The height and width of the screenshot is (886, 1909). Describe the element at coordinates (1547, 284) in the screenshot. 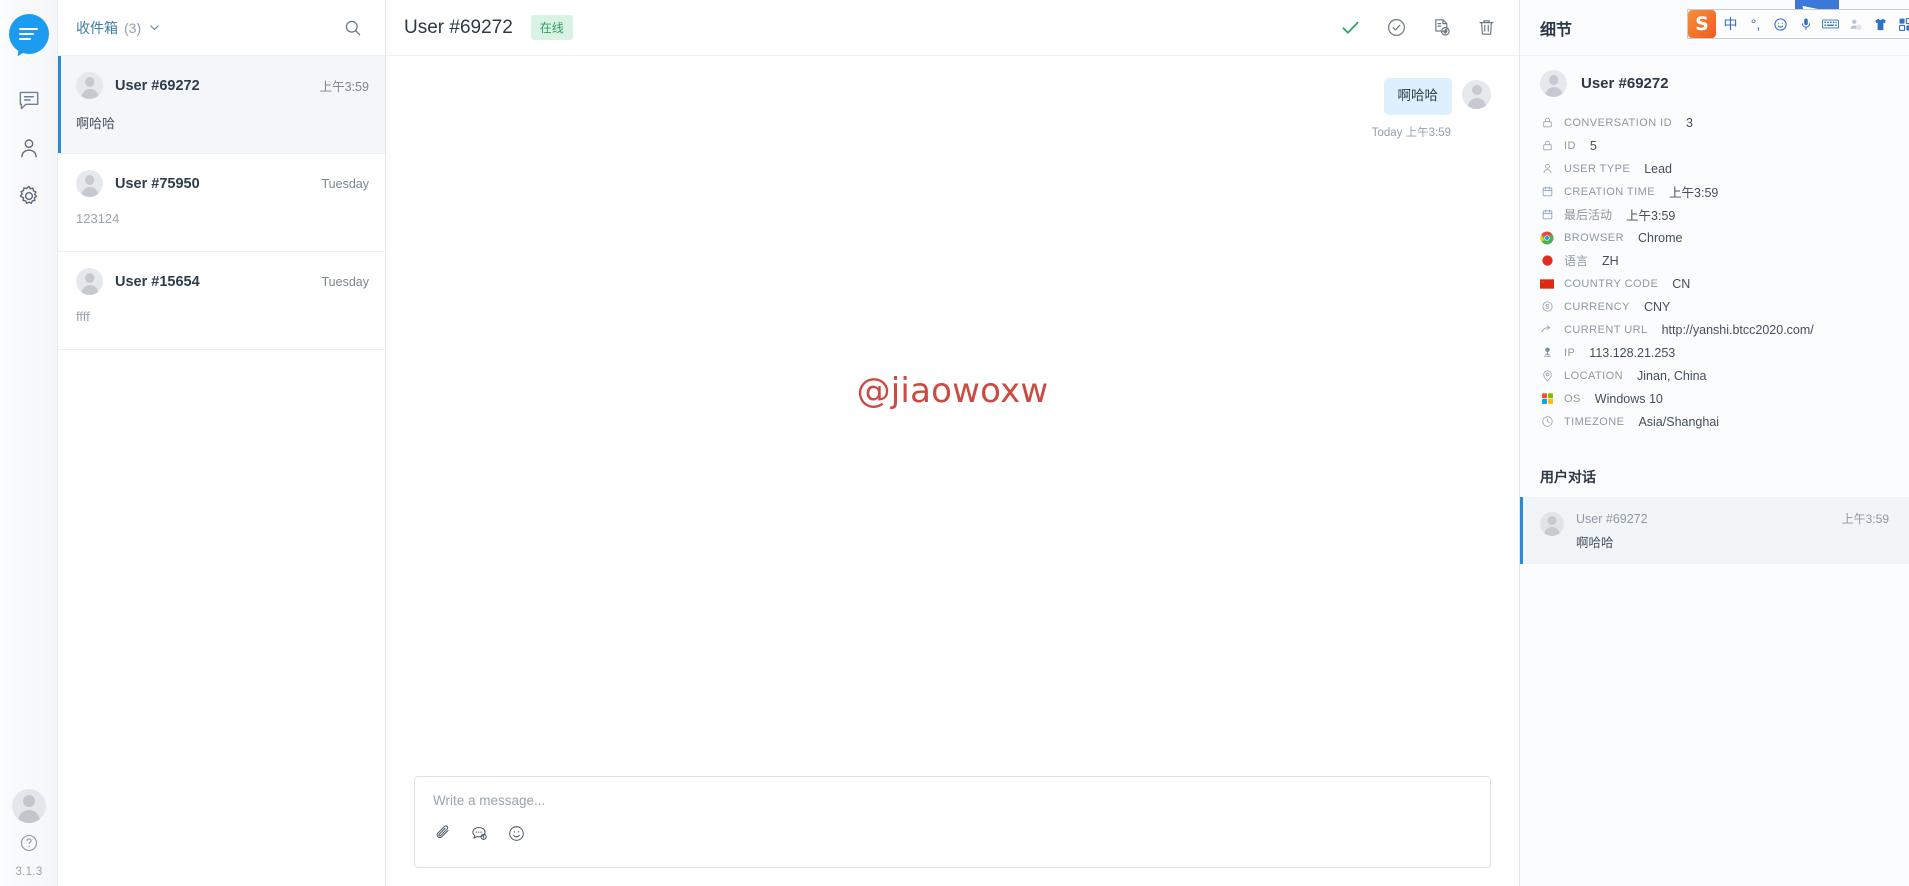

I see `flag-cn-icon` at that location.